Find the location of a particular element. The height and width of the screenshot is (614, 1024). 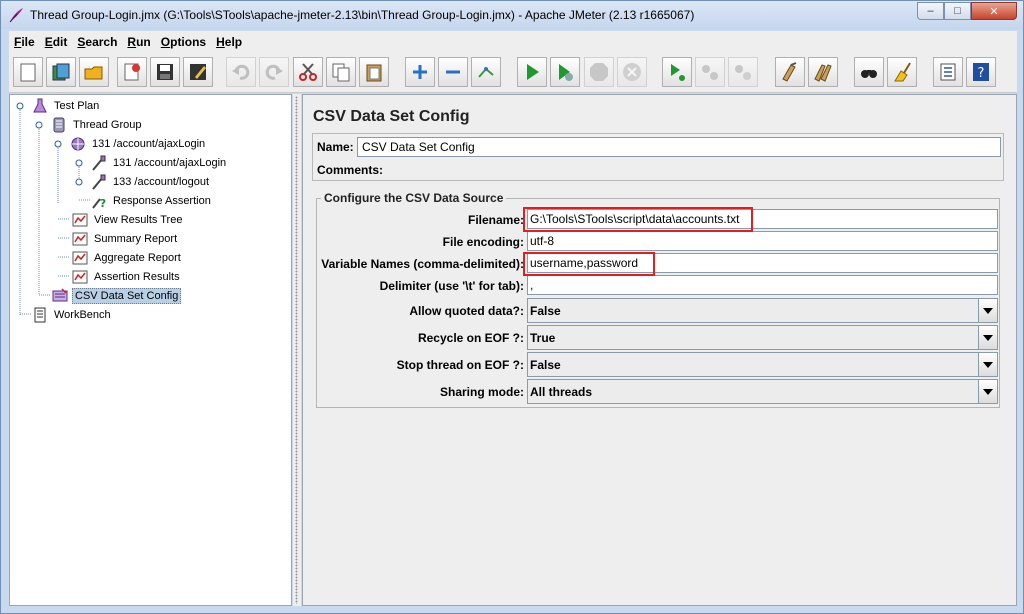

tree-item-http-sampler-login: 131 /account/ajaxLogin is located at coordinates (159, 163).